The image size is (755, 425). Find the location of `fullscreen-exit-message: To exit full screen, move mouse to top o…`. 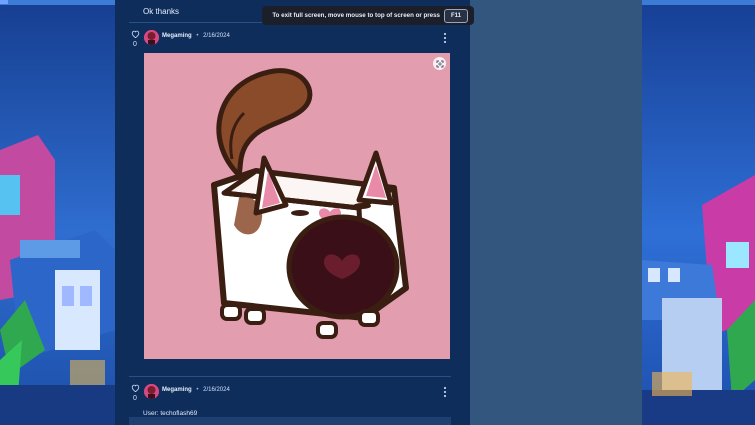

fullscreen-exit-message: To exit full screen, move mouse to top o… is located at coordinates (356, 15).